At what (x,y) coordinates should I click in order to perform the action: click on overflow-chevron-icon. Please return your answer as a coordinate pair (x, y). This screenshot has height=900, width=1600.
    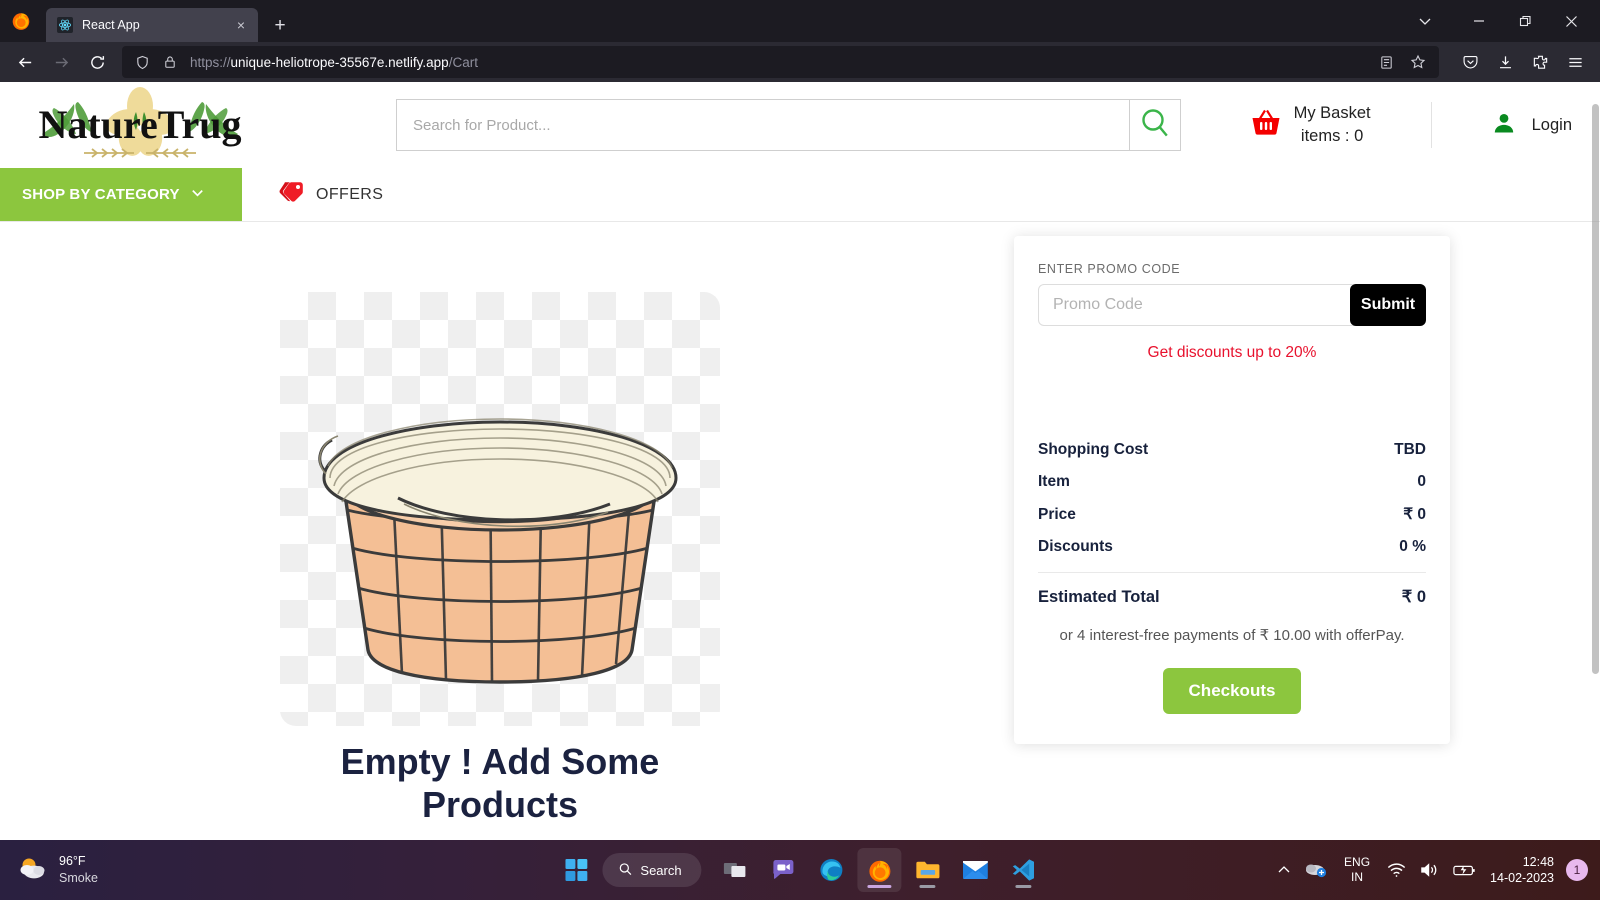
    Looking at the image, I should click on (1284, 870).